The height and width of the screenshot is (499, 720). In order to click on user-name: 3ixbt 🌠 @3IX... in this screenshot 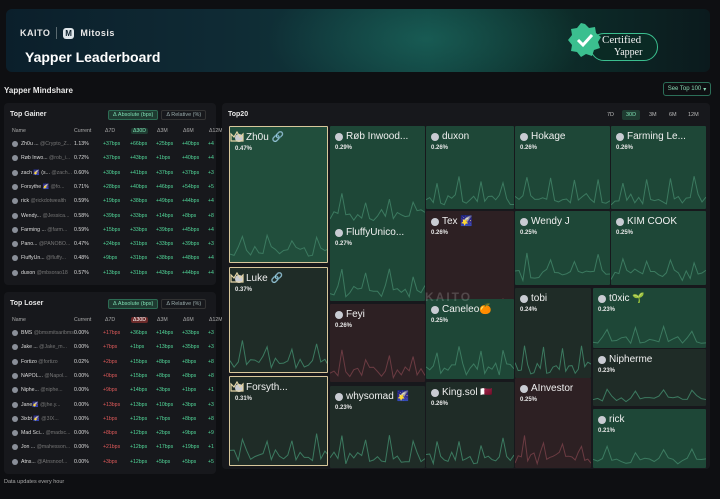, I will do `click(40, 418)`.